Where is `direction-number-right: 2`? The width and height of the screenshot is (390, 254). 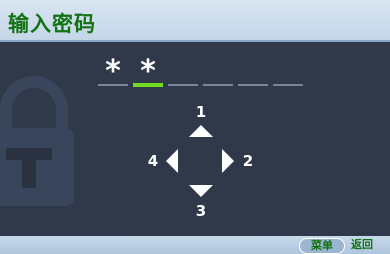
direction-number-right: 2 is located at coordinates (248, 161).